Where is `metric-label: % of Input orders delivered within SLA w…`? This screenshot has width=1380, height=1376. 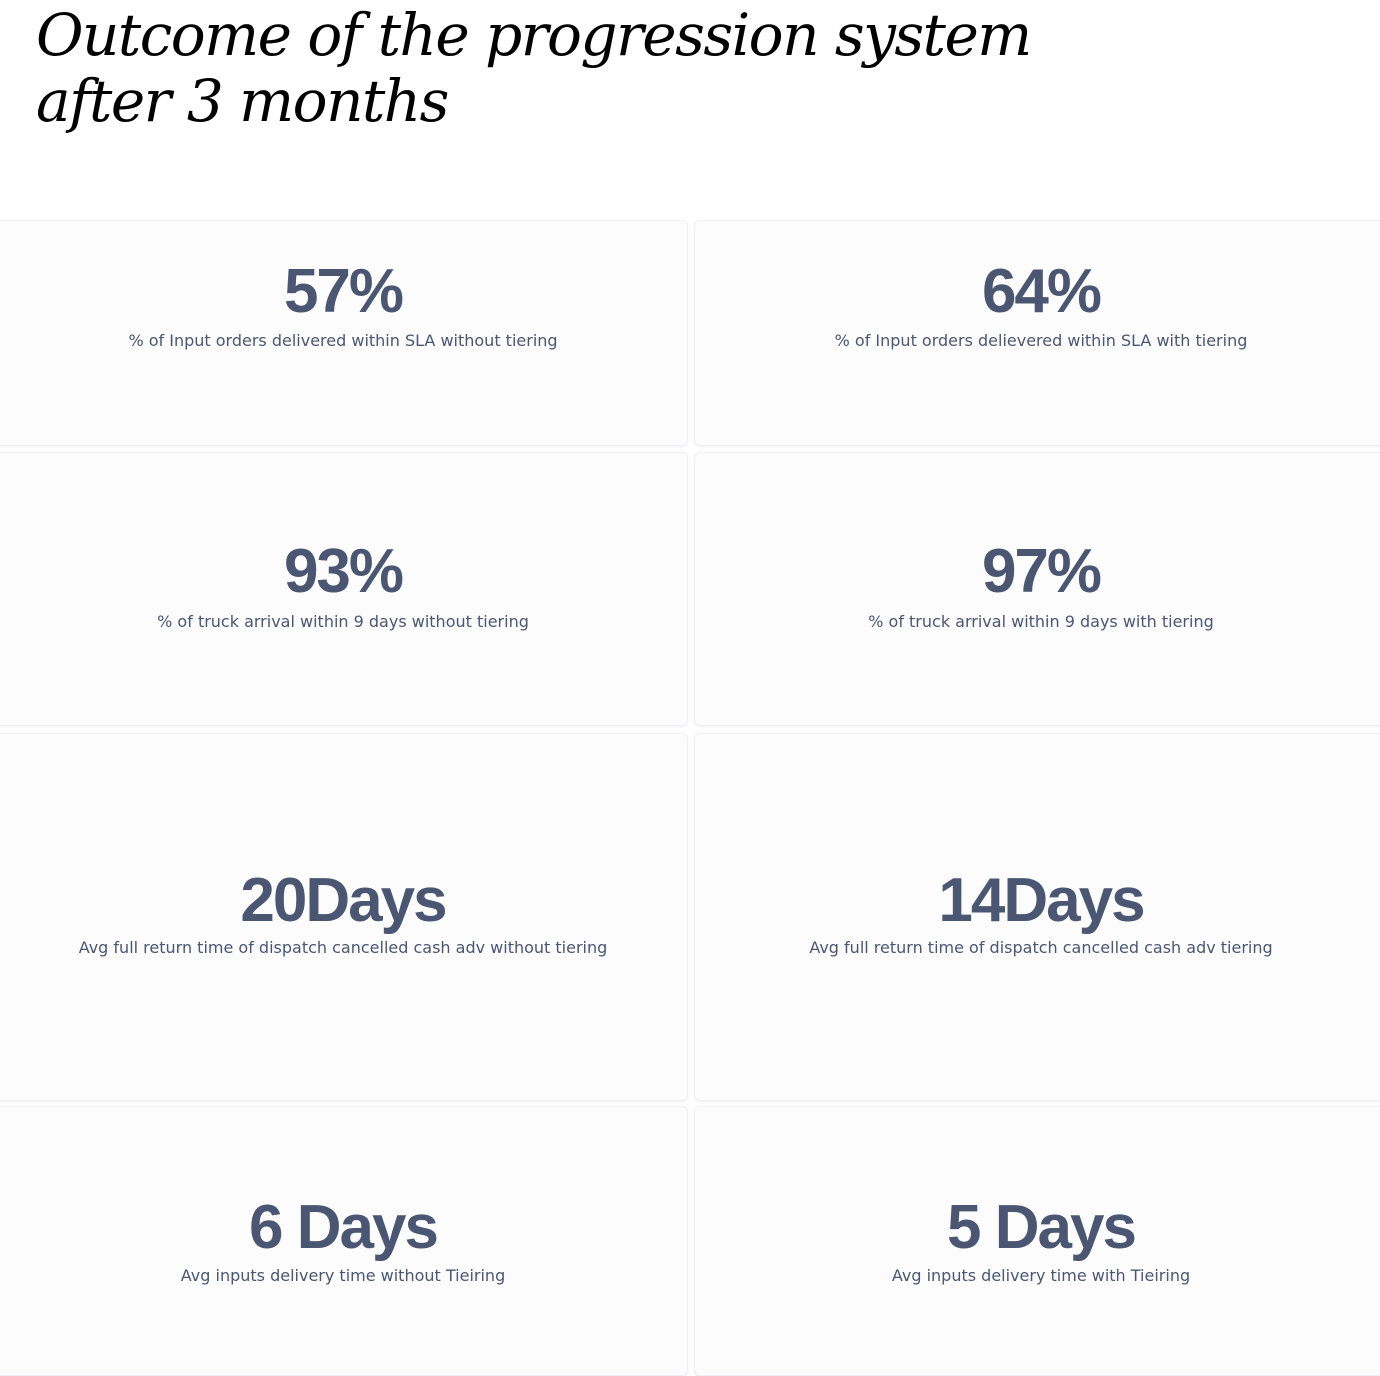 metric-label: % of Input orders delivered within SLA w… is located at coordinates (343, 340).